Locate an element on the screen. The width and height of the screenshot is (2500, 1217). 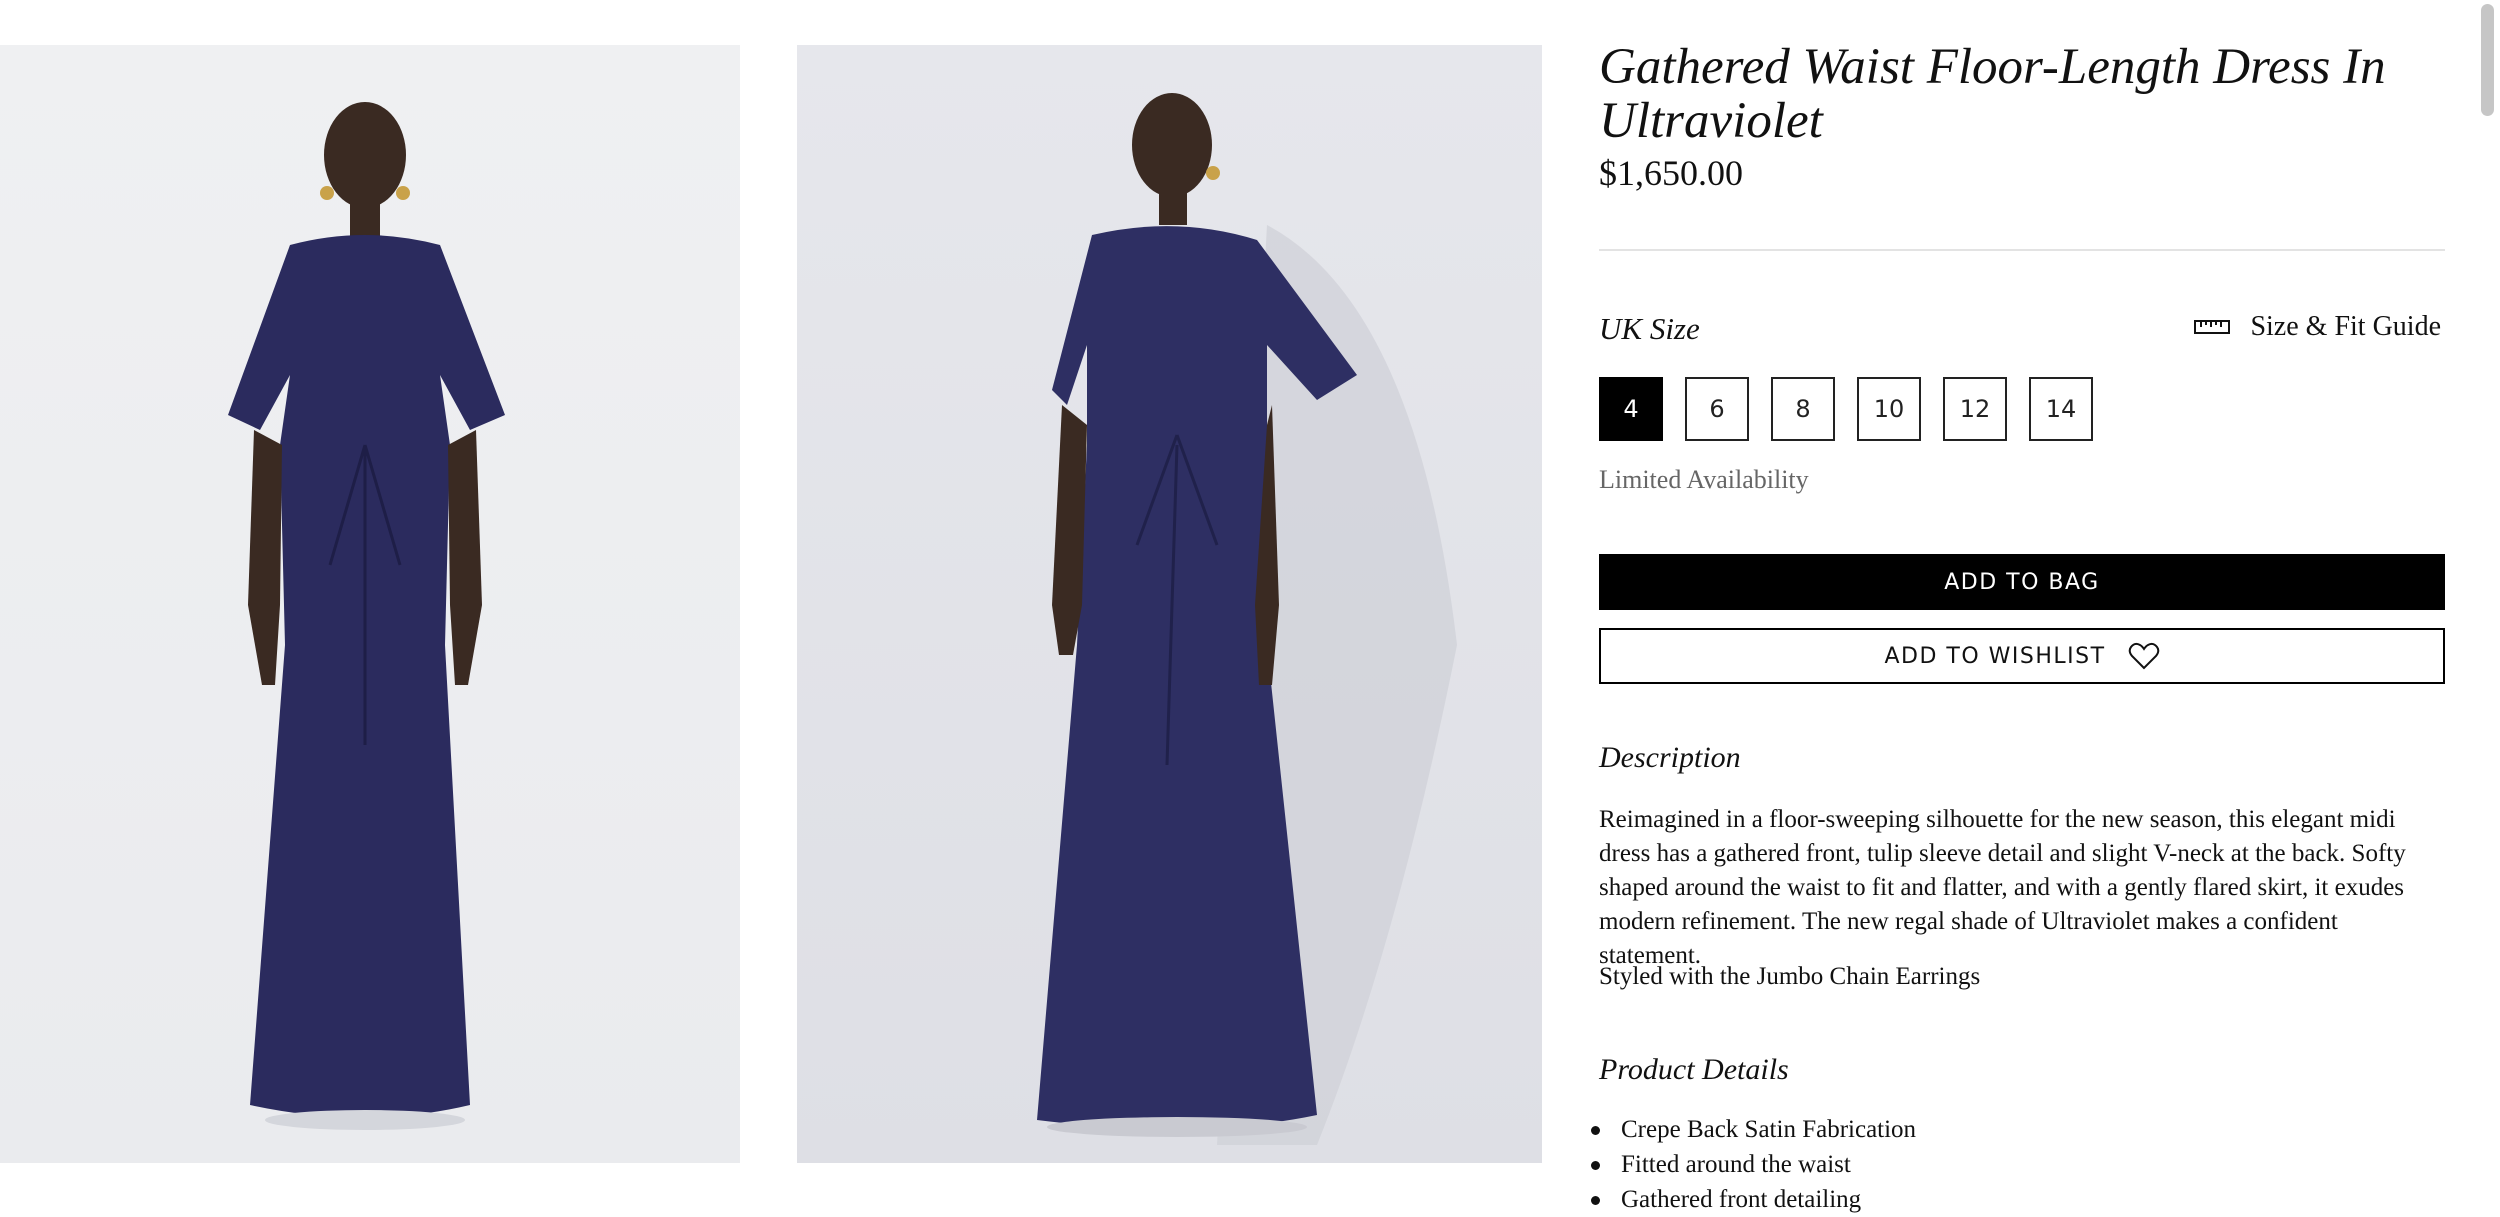
product-price: $1,650.00 is located at coordinates (1671, 173).